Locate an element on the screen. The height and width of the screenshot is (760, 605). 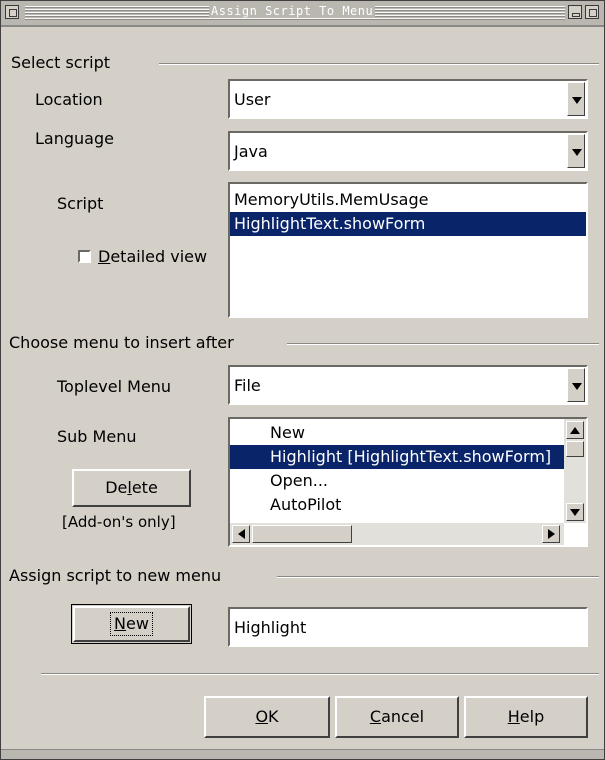
cancel-button: Cancel is located at coordinates (397, 717).